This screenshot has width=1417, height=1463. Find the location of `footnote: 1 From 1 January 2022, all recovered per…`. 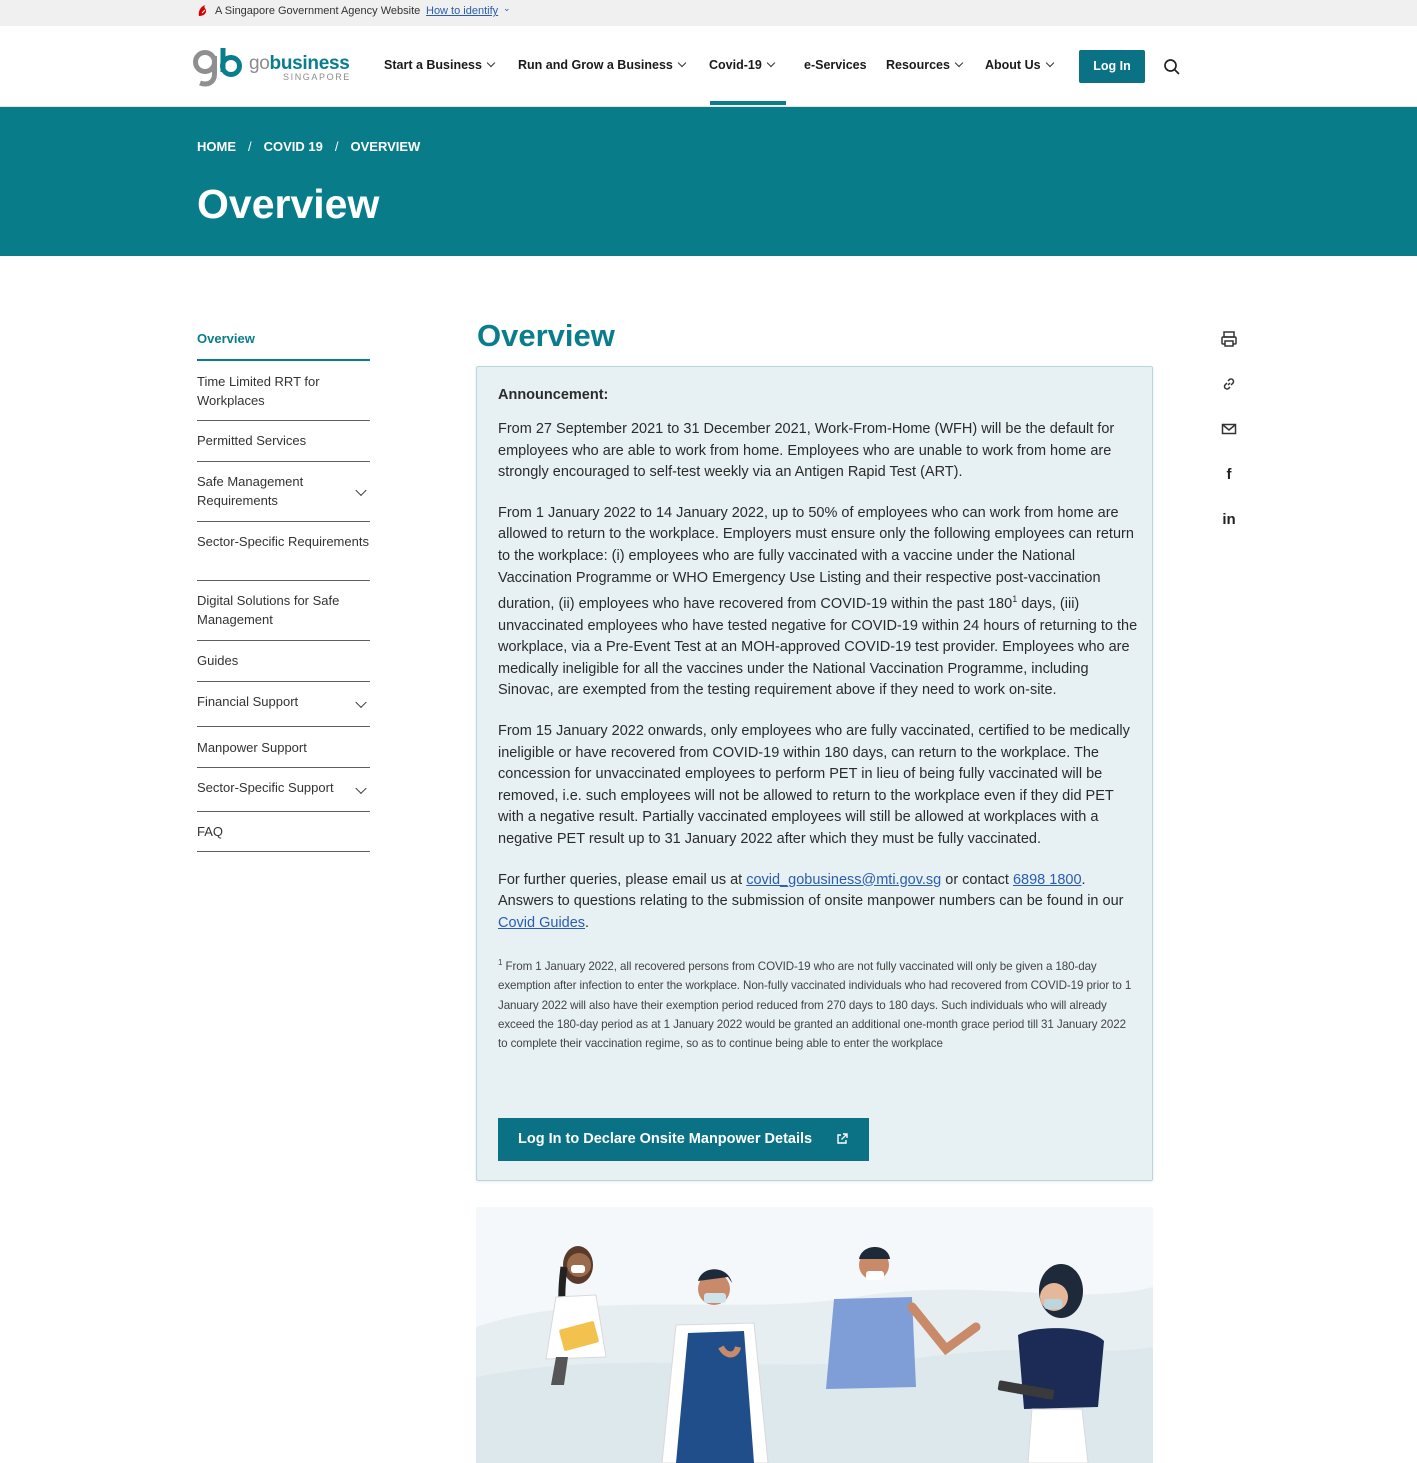

footnote: 1 From 1 January 2022, all recovered per… is located at coordinates (815, 1004).